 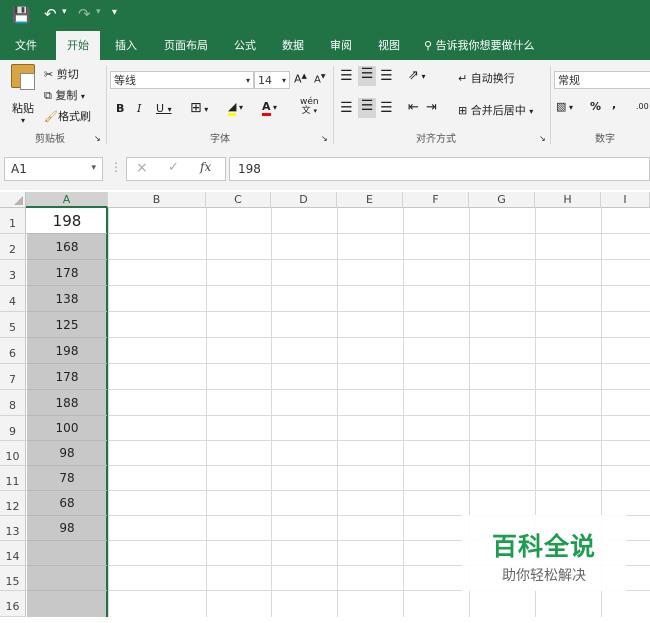 What do you see at coordinates (205, 167) in the screenshot?
I see `insert-function-button: fx` at bounding box center [205, 167].